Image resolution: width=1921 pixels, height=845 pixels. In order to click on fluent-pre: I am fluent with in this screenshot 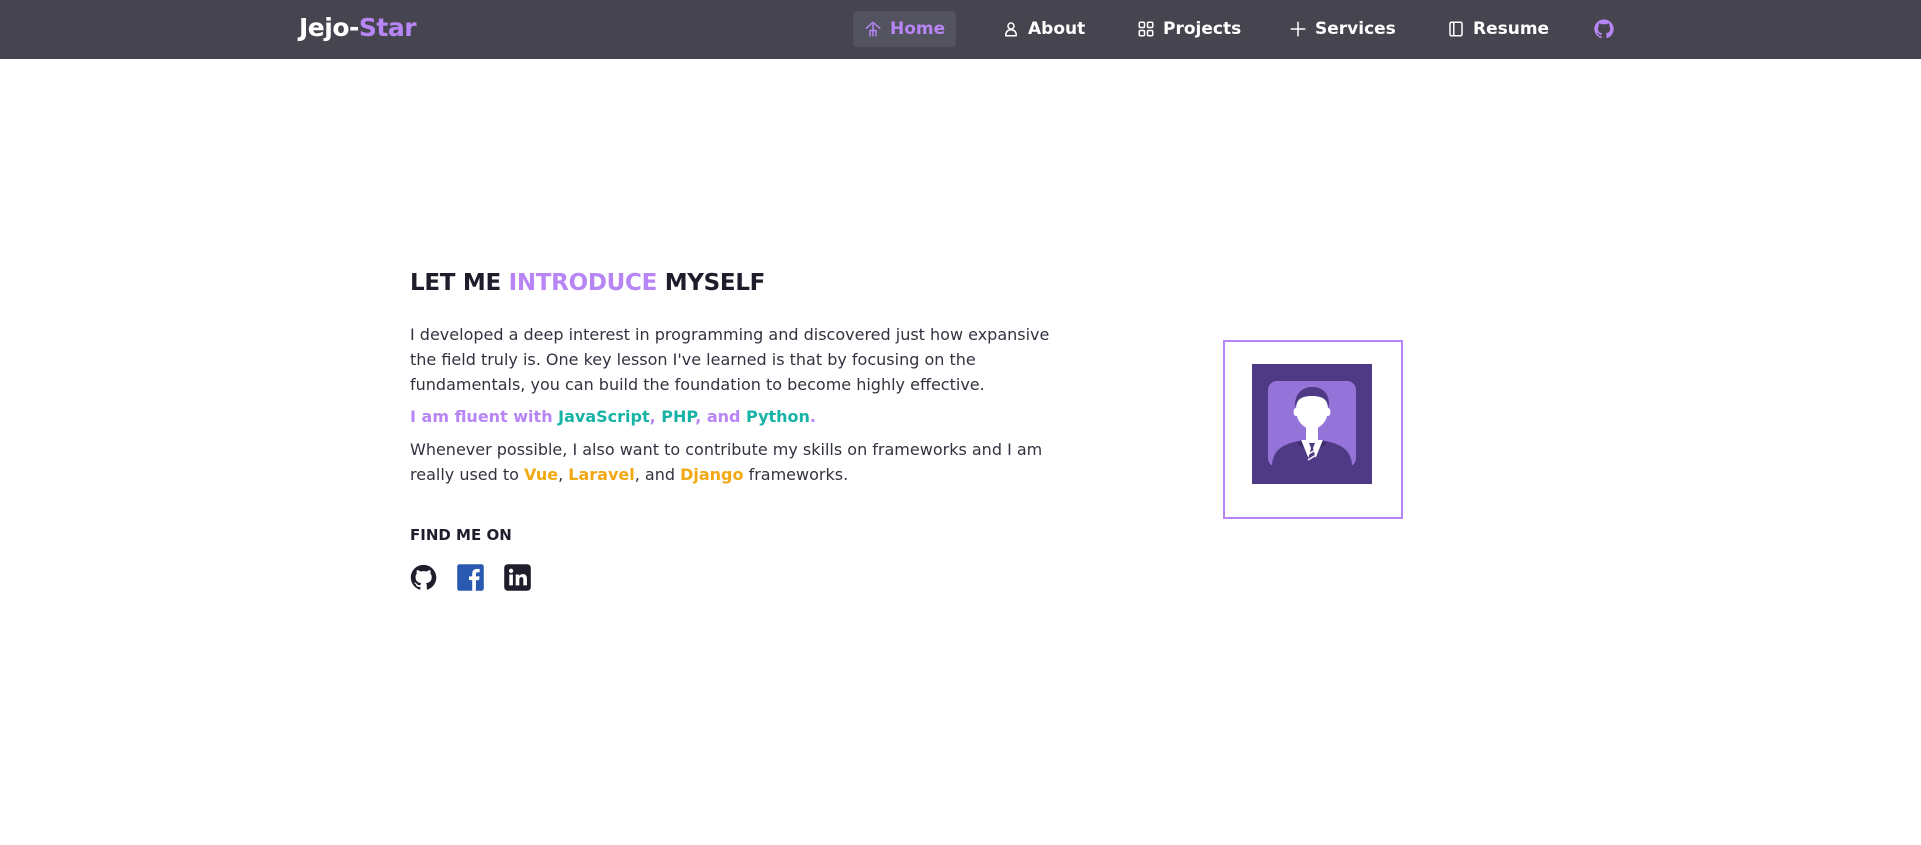, I will do `click(484, 416)`.